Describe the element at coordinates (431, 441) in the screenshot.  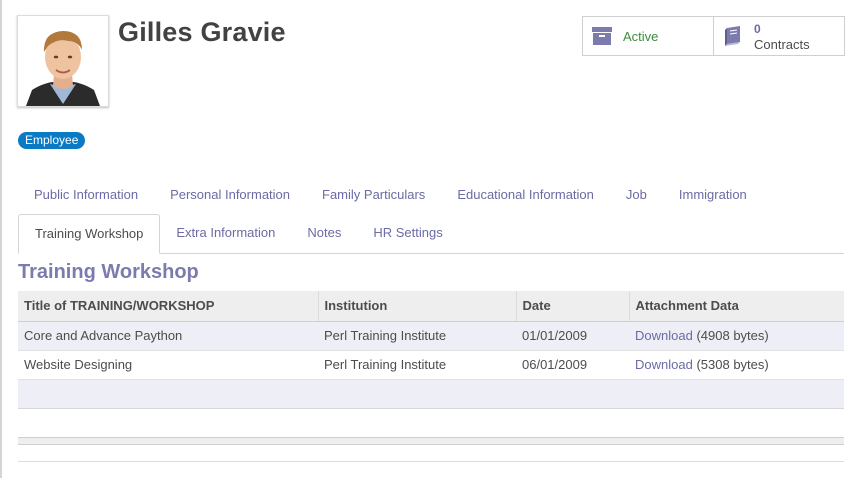
I see `table-footer` at that location.